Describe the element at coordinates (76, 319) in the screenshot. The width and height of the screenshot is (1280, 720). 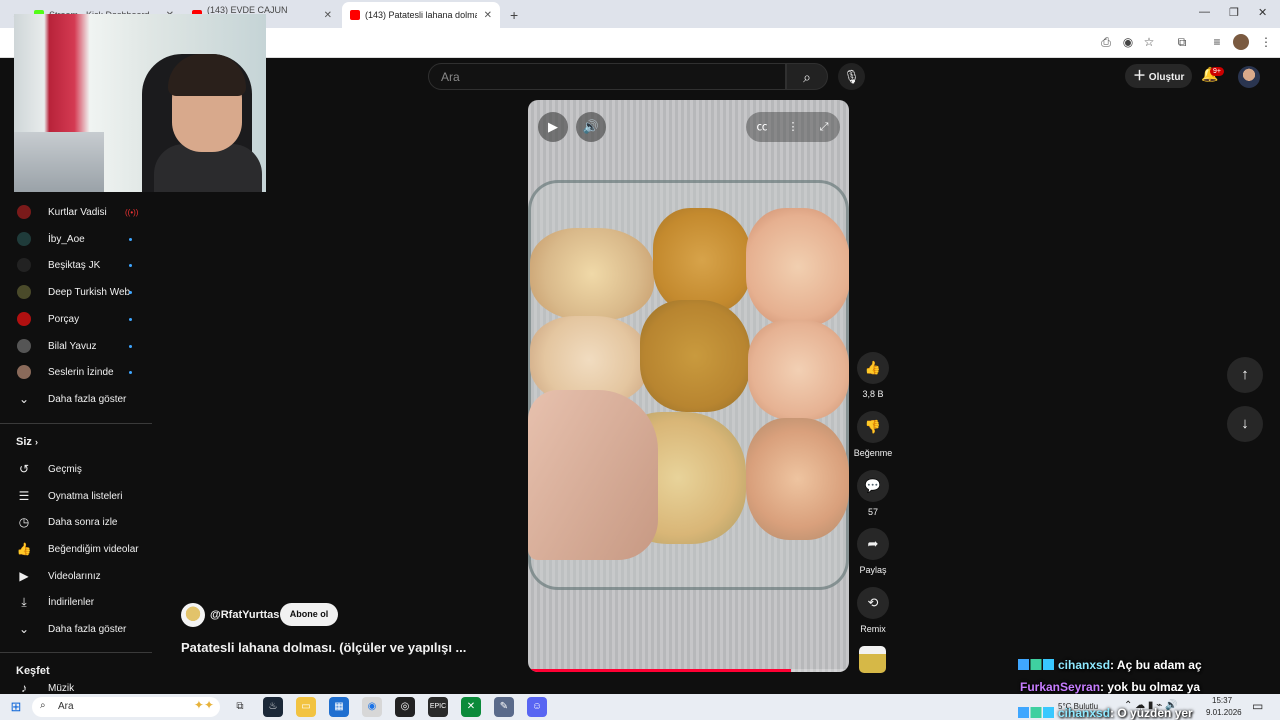
I see `sidebar-item-porcay: Porçay` at that location.